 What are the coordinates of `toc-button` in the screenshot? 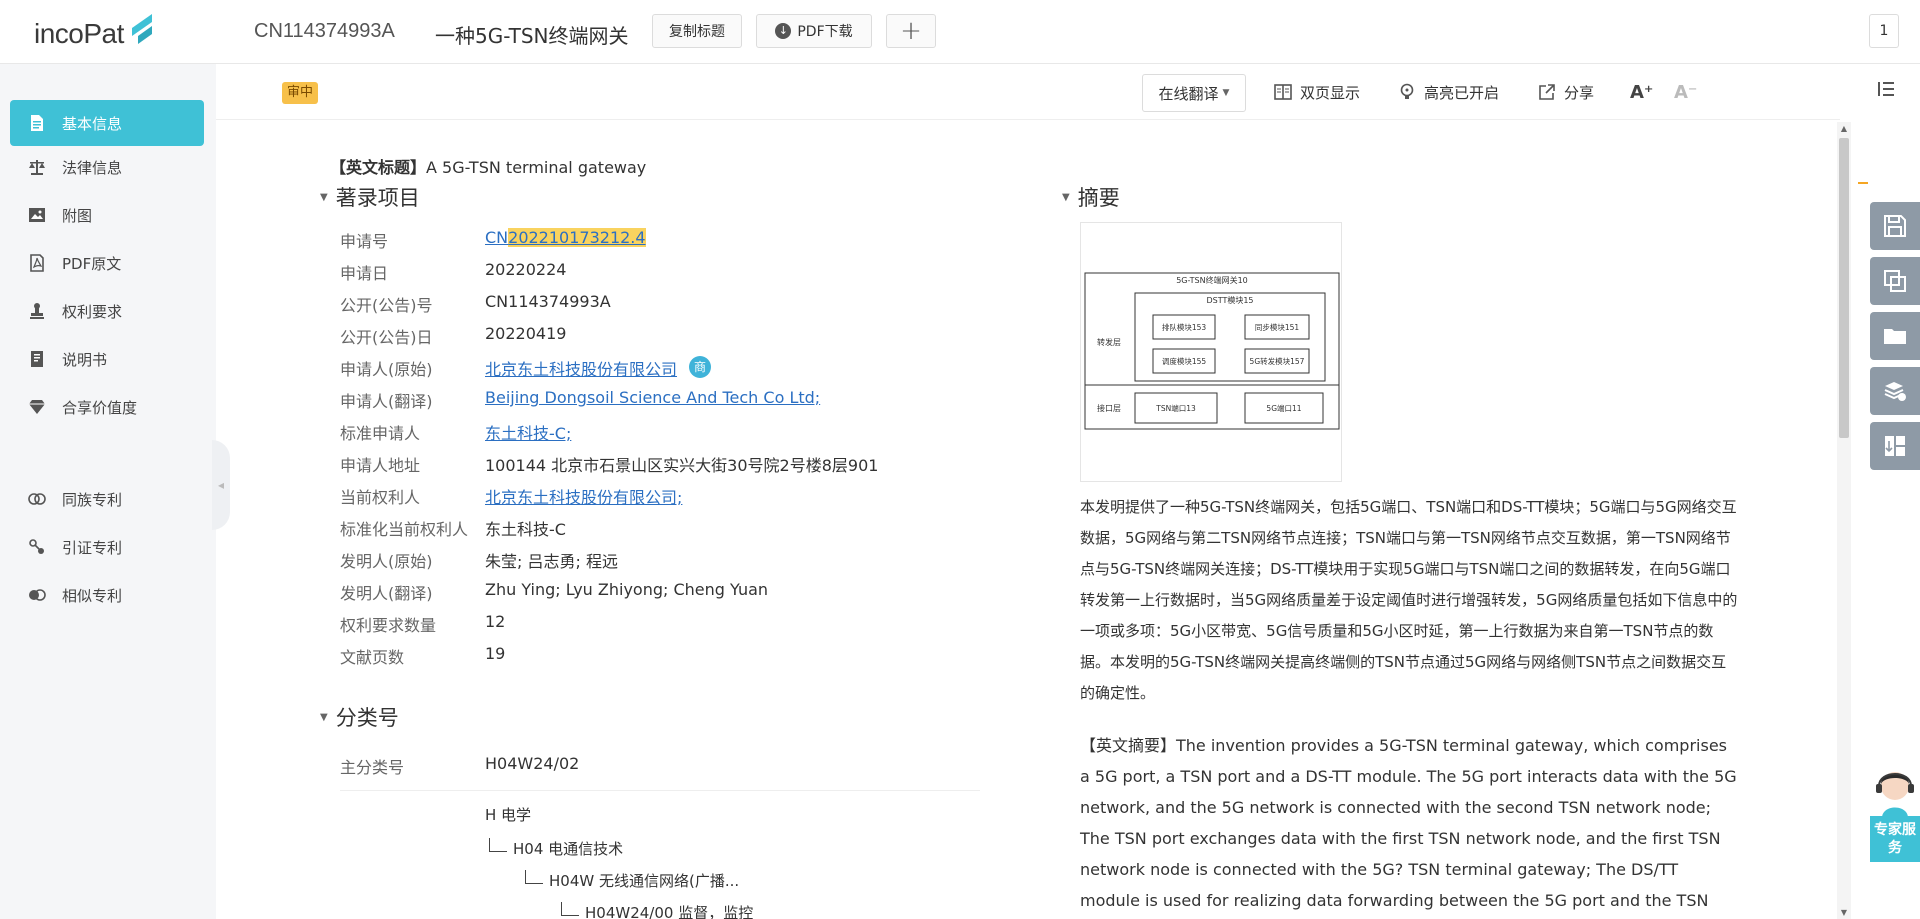 It's located at (1886, 91).